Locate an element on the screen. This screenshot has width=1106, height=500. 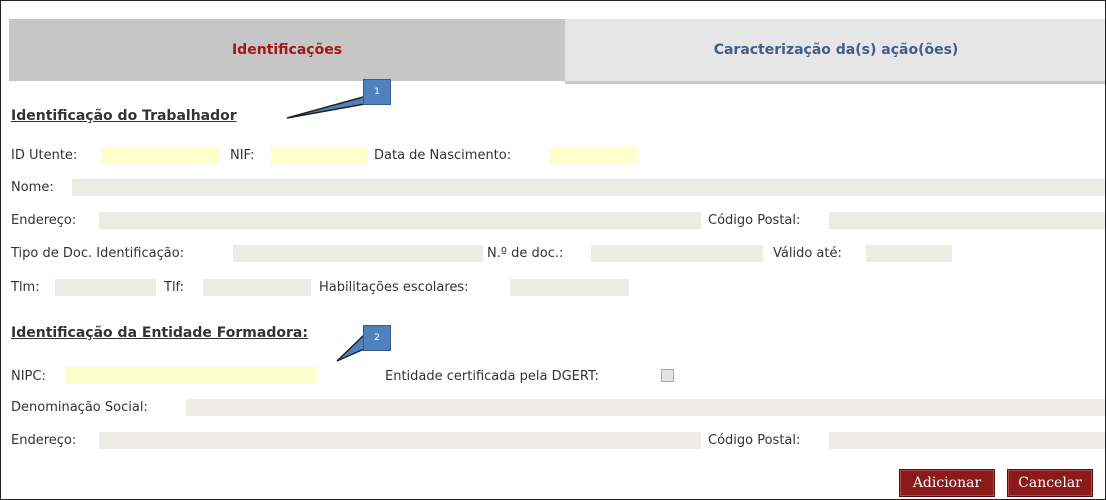
entity-codigo-postal-field is located at coordinates (967, 440).